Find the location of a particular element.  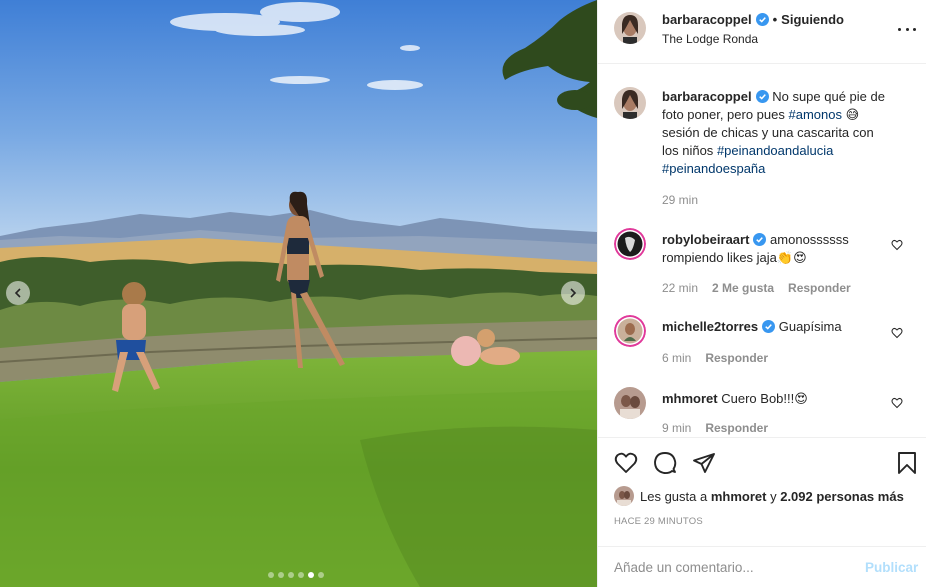

bookmark-icon is located at coordinates (907, 463).